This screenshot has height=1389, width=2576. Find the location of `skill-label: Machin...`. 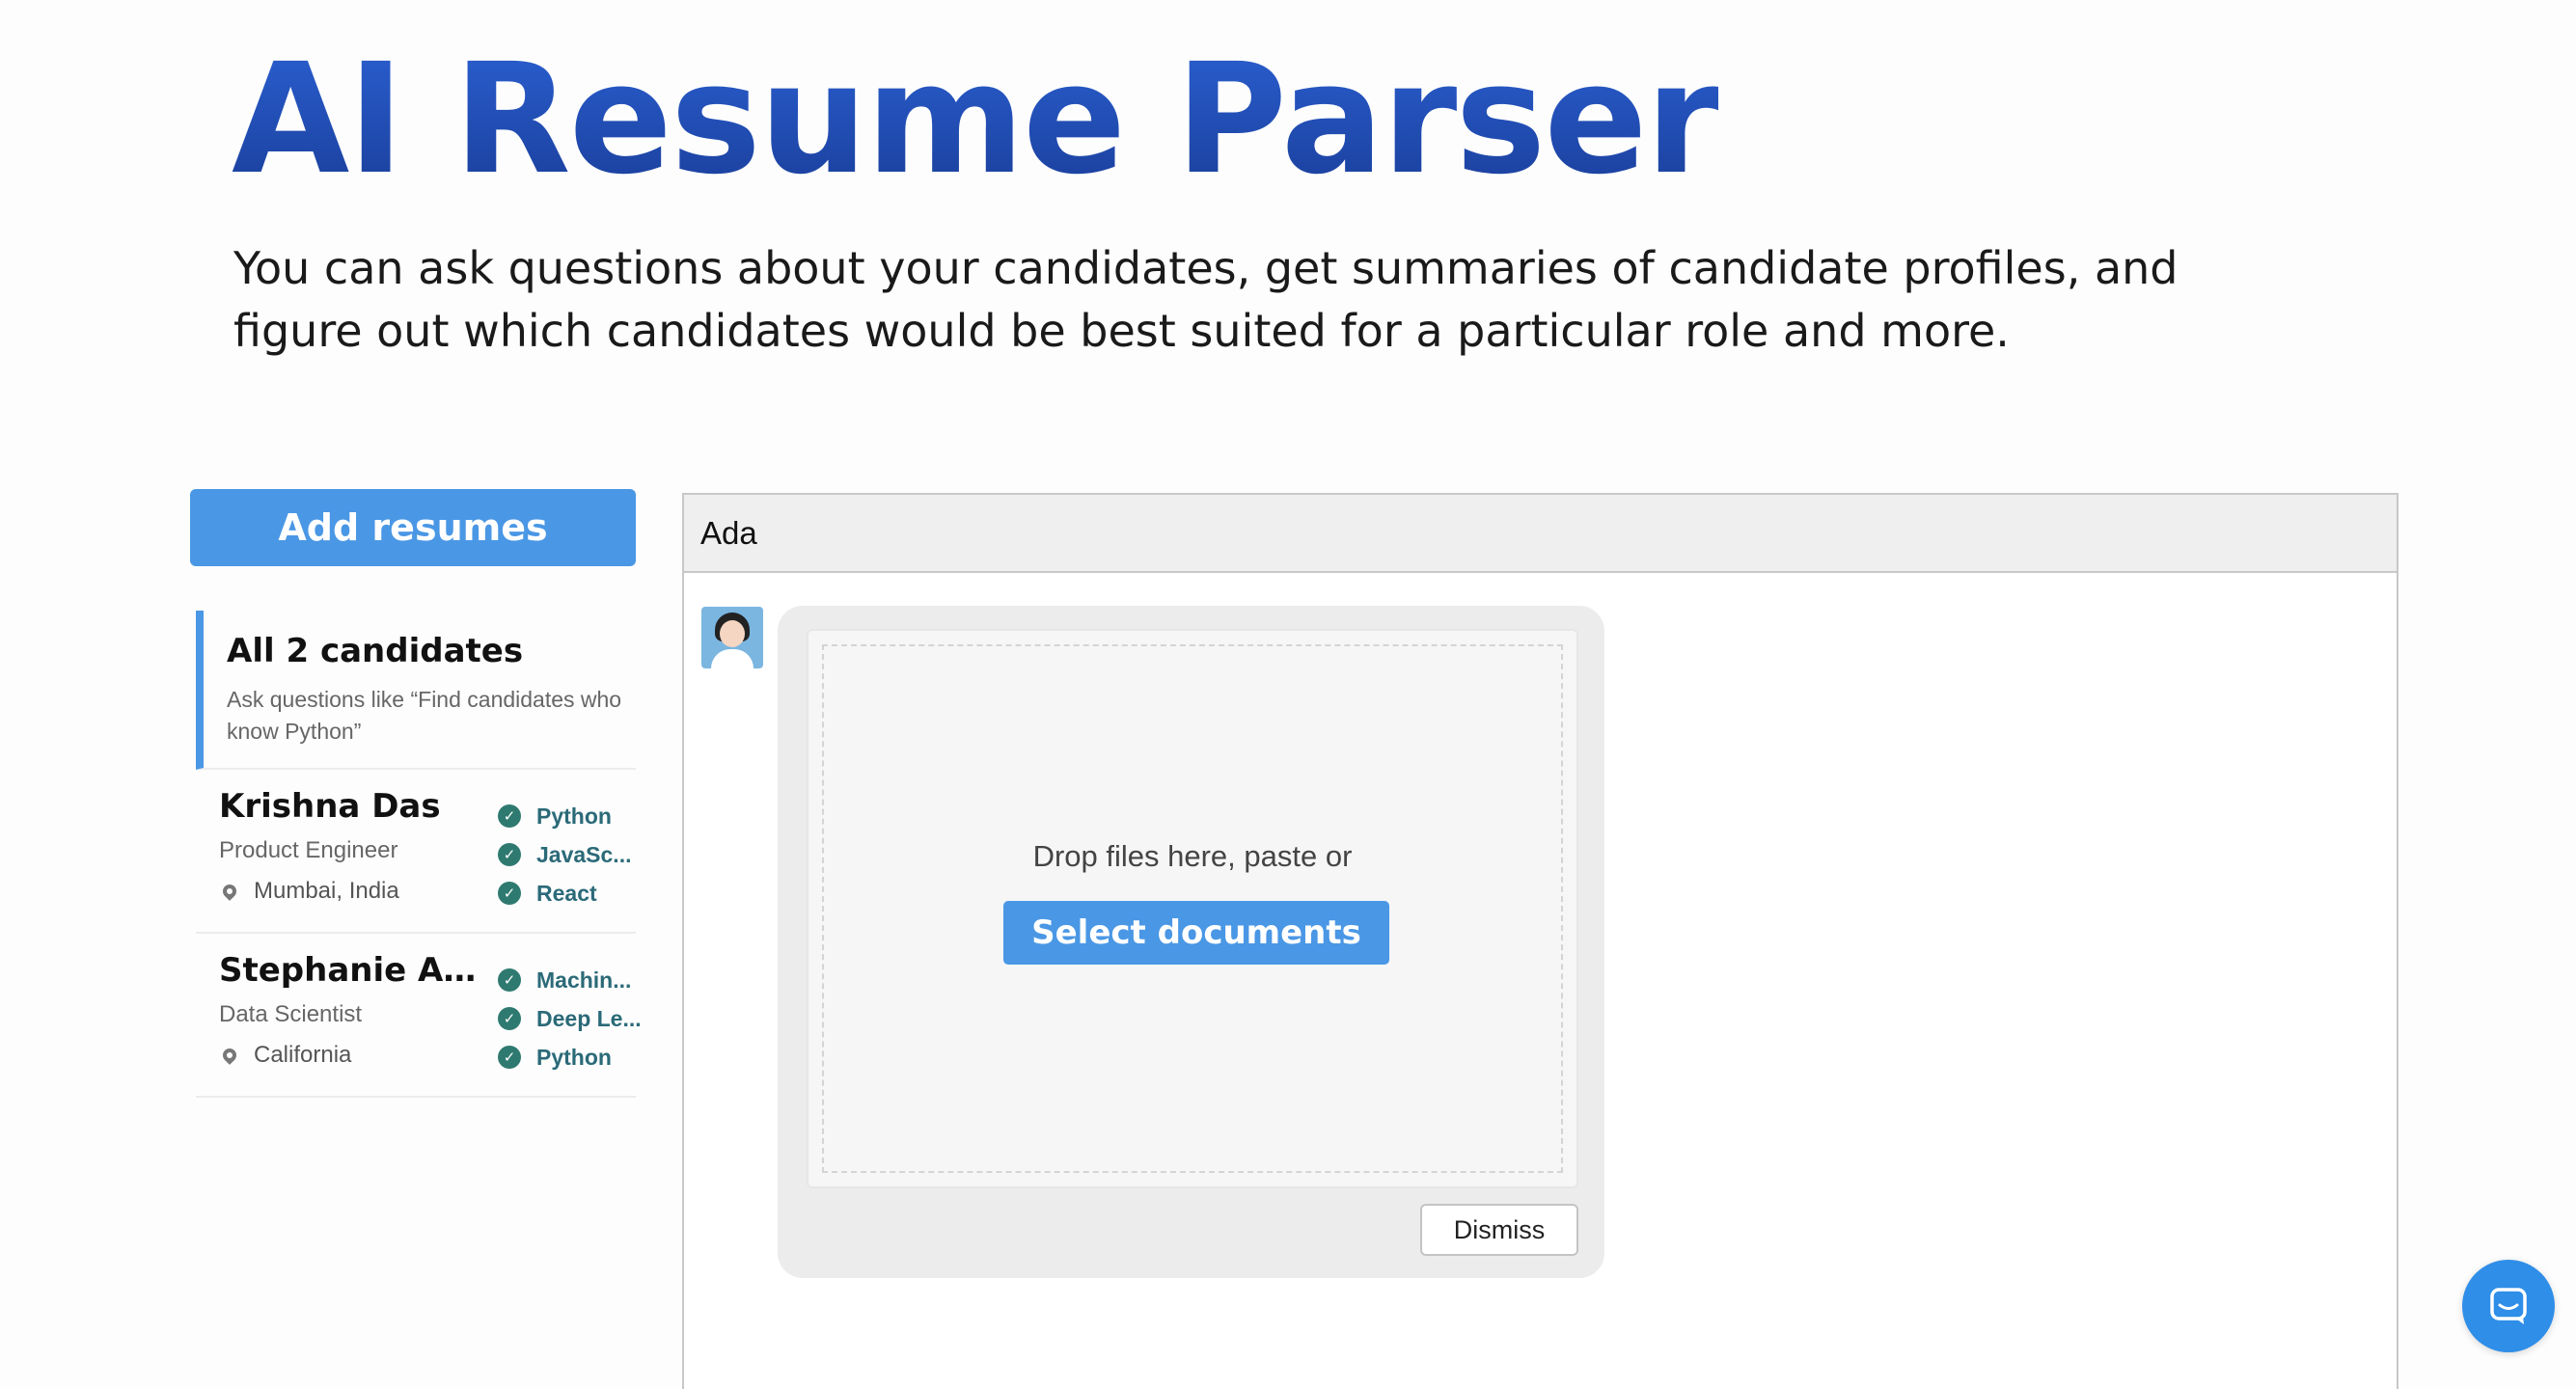

skill-label: Machin... is located at coordinates (584, 980).